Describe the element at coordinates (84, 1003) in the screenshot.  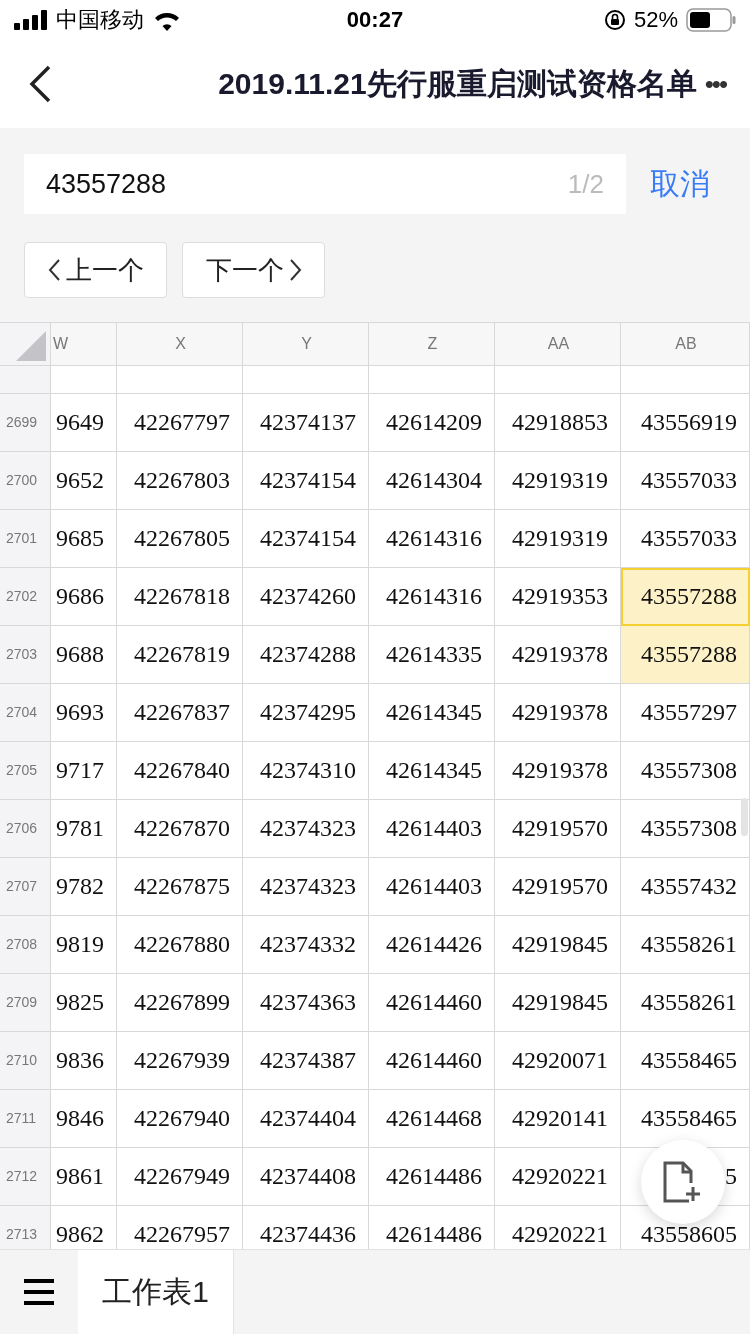
I see `table-cell: 9825` at that location.